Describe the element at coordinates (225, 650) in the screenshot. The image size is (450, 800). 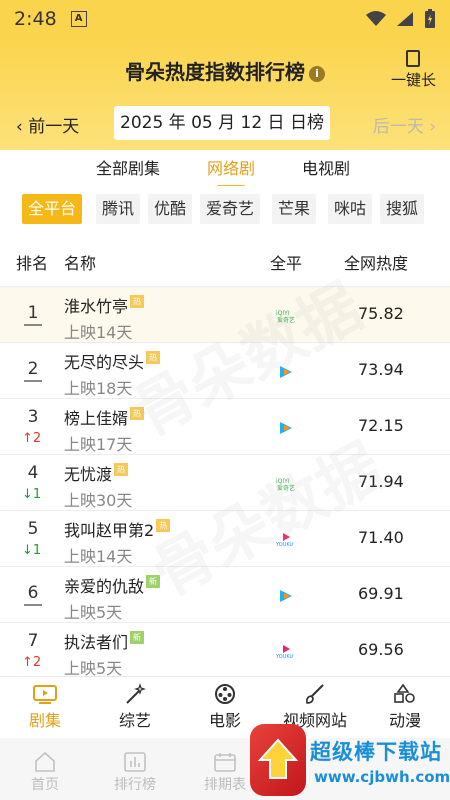
I see `table-row: 7 ↑2 执法者们新 上映5天 YOUKU 69.56` at that location.